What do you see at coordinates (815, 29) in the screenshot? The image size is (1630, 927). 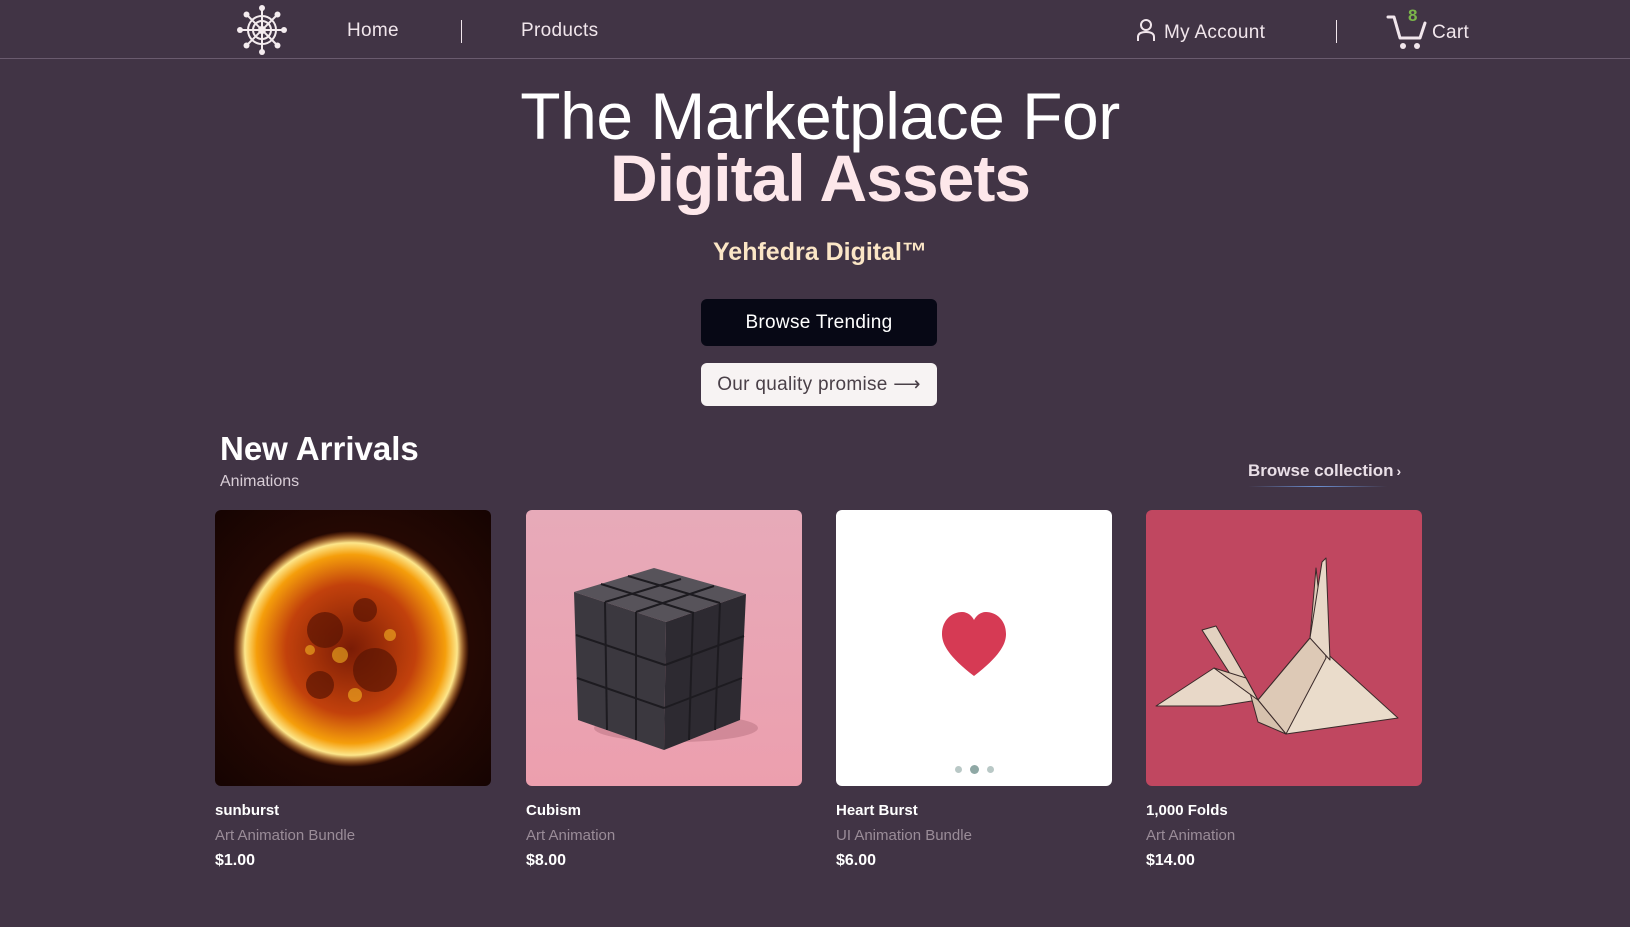 I see `top-nav: Home Products My Account 8 Cart` at bounding box center [815, 29].